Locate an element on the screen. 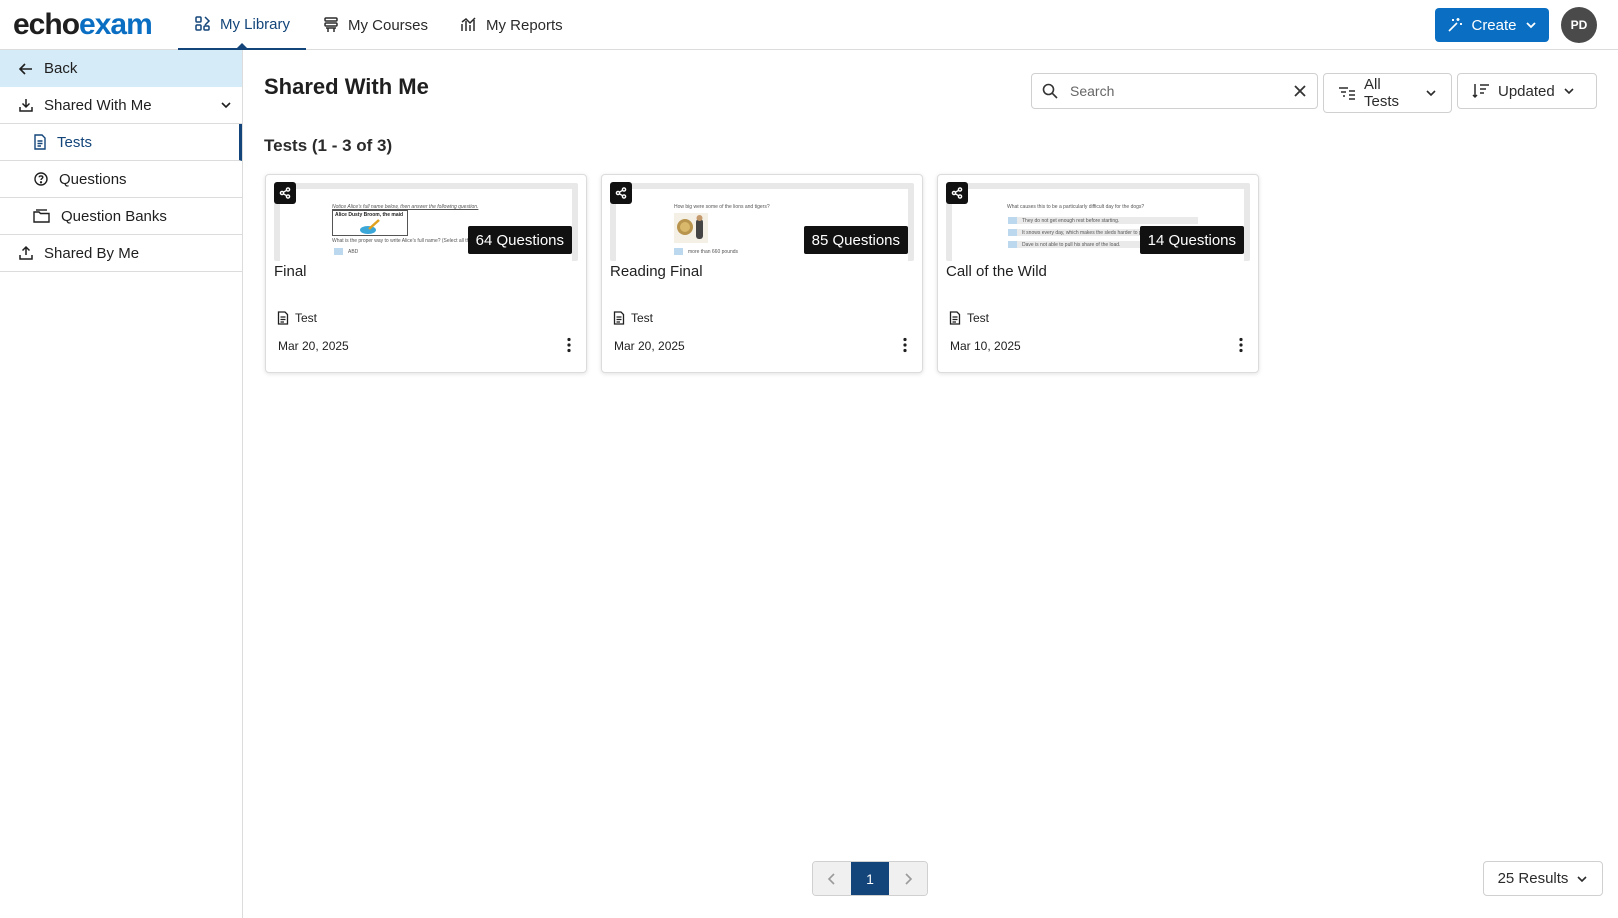 The height and width of the screenshot is (918, 1618). page-number-button: 1 is located at coordinates (870, 878).